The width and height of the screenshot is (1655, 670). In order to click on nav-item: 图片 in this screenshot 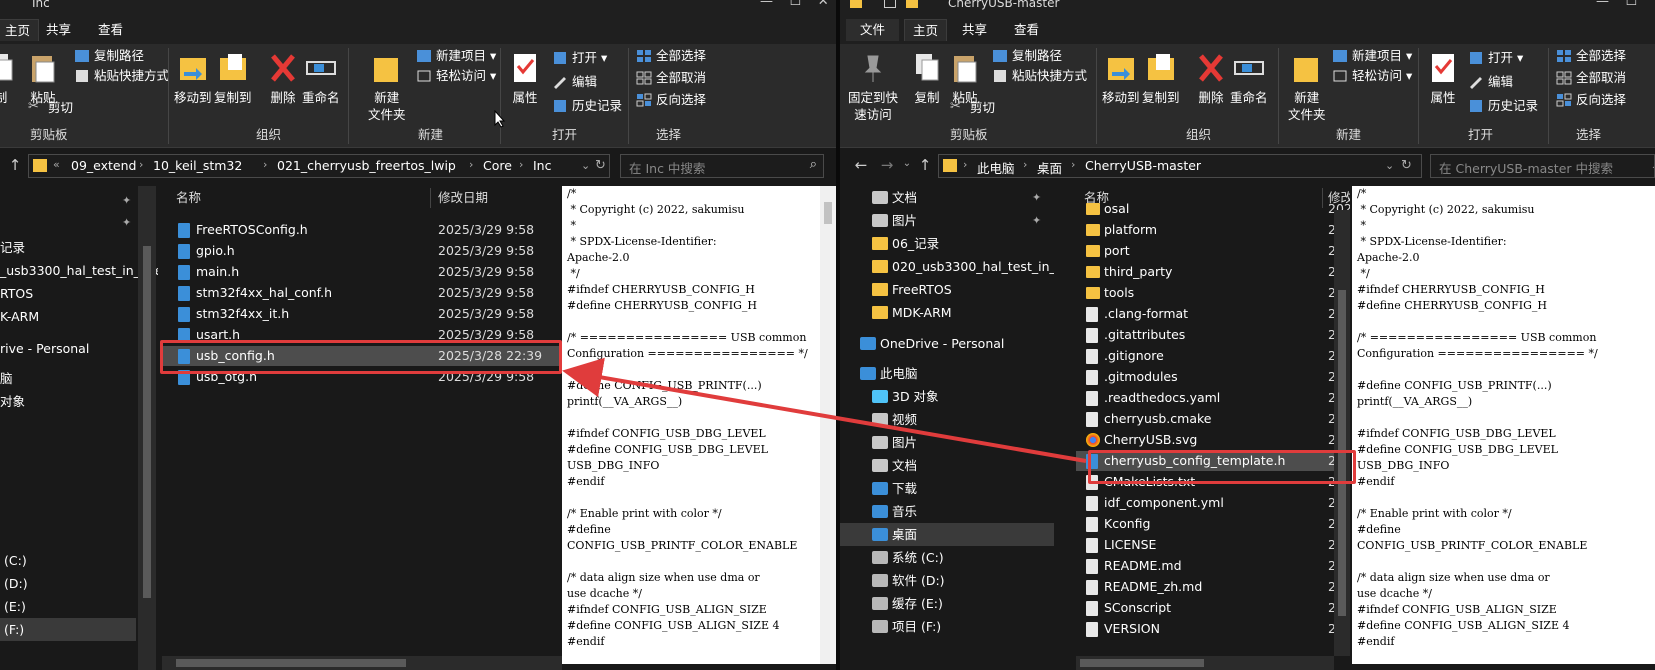, I will do `click(947, 442)`.